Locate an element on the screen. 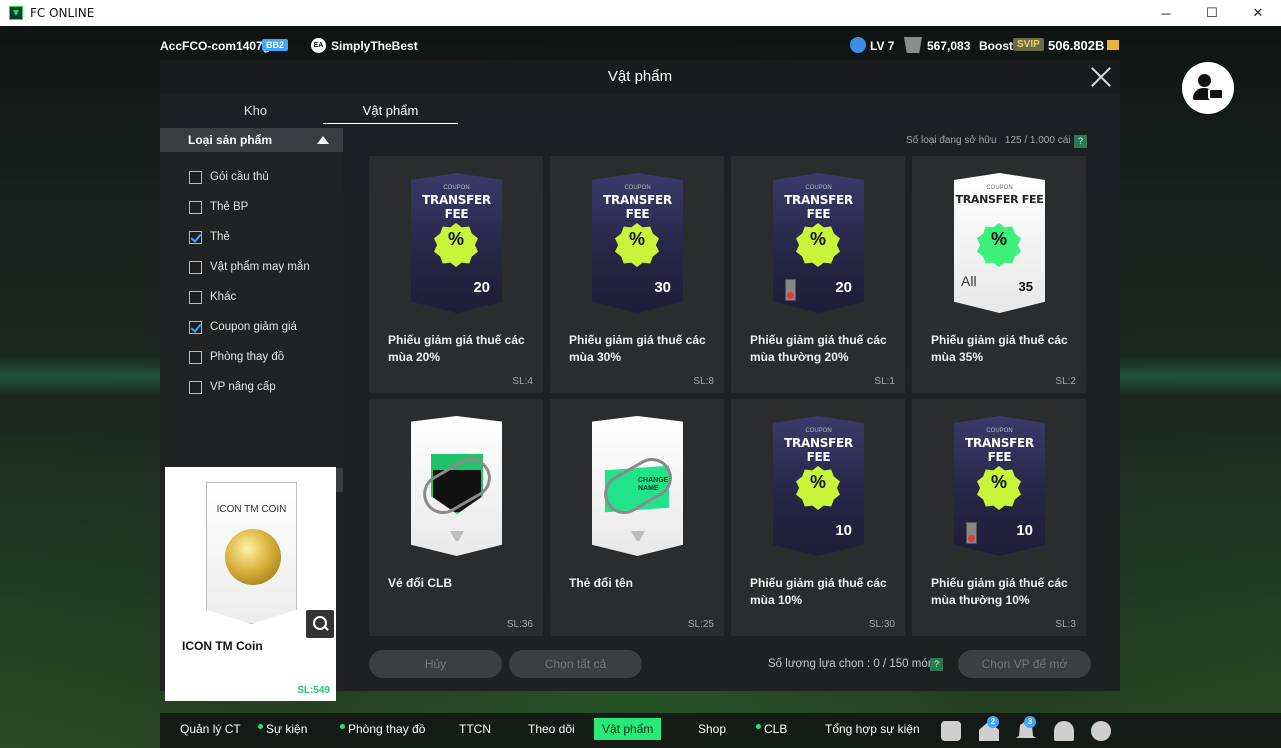  maximize-button: ☐ is located at coordinates (1212, 13).